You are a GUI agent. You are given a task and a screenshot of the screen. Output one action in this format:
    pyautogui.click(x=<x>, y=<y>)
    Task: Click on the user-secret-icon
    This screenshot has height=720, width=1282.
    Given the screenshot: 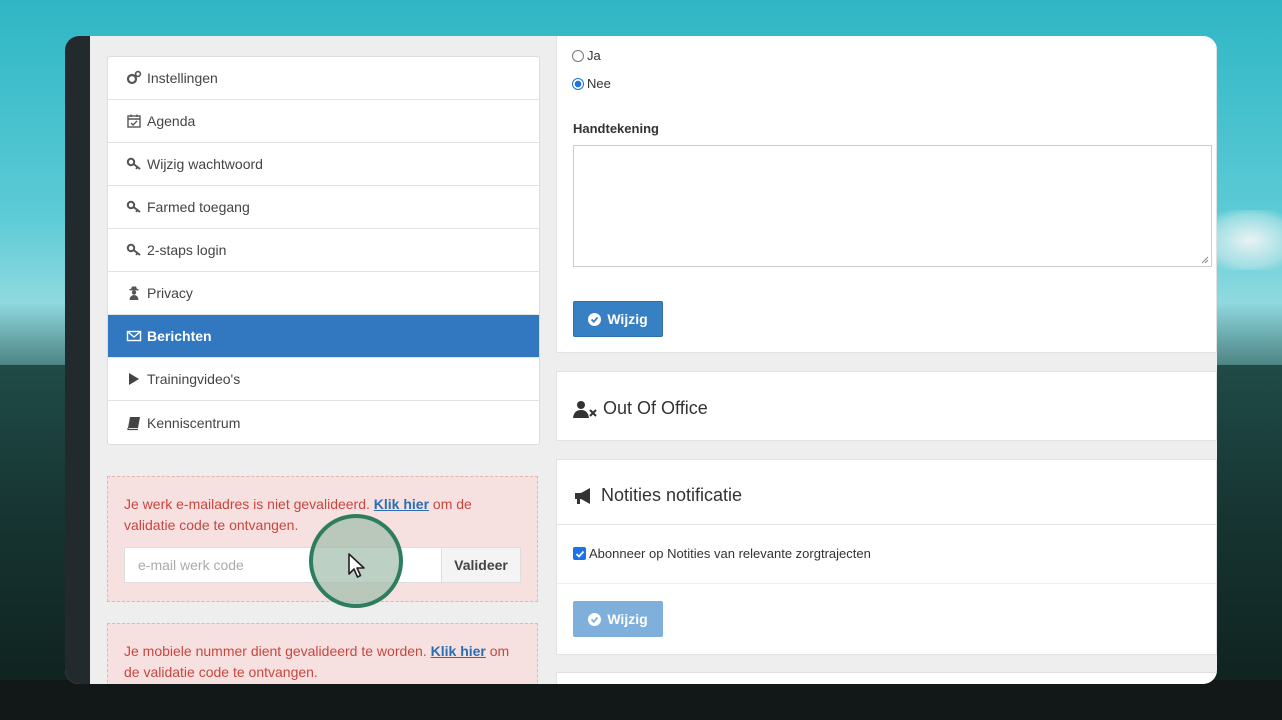 What is the action you would take?
    pyautogui.click(x=134, y=293)
    